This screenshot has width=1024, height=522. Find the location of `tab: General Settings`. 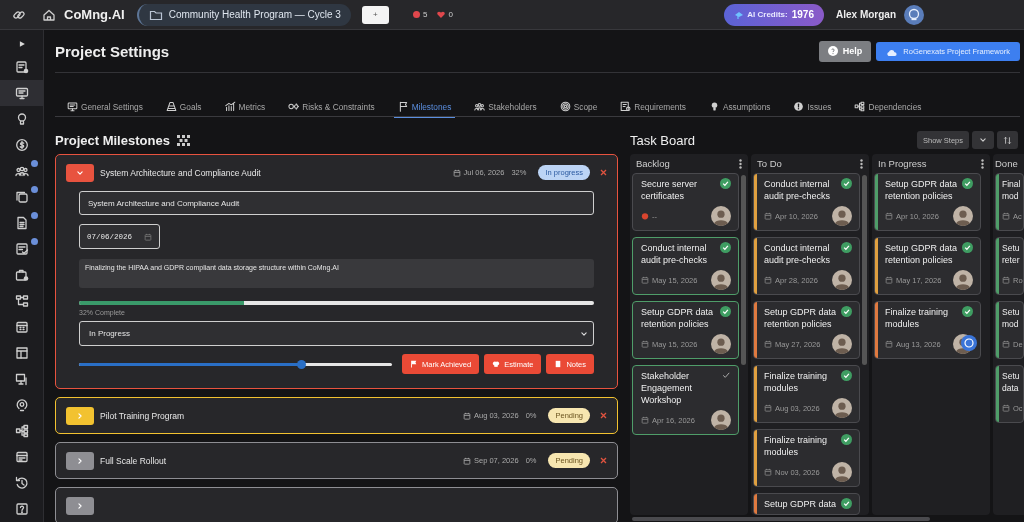

tab: General Settings is located at coordinates (105, 109).